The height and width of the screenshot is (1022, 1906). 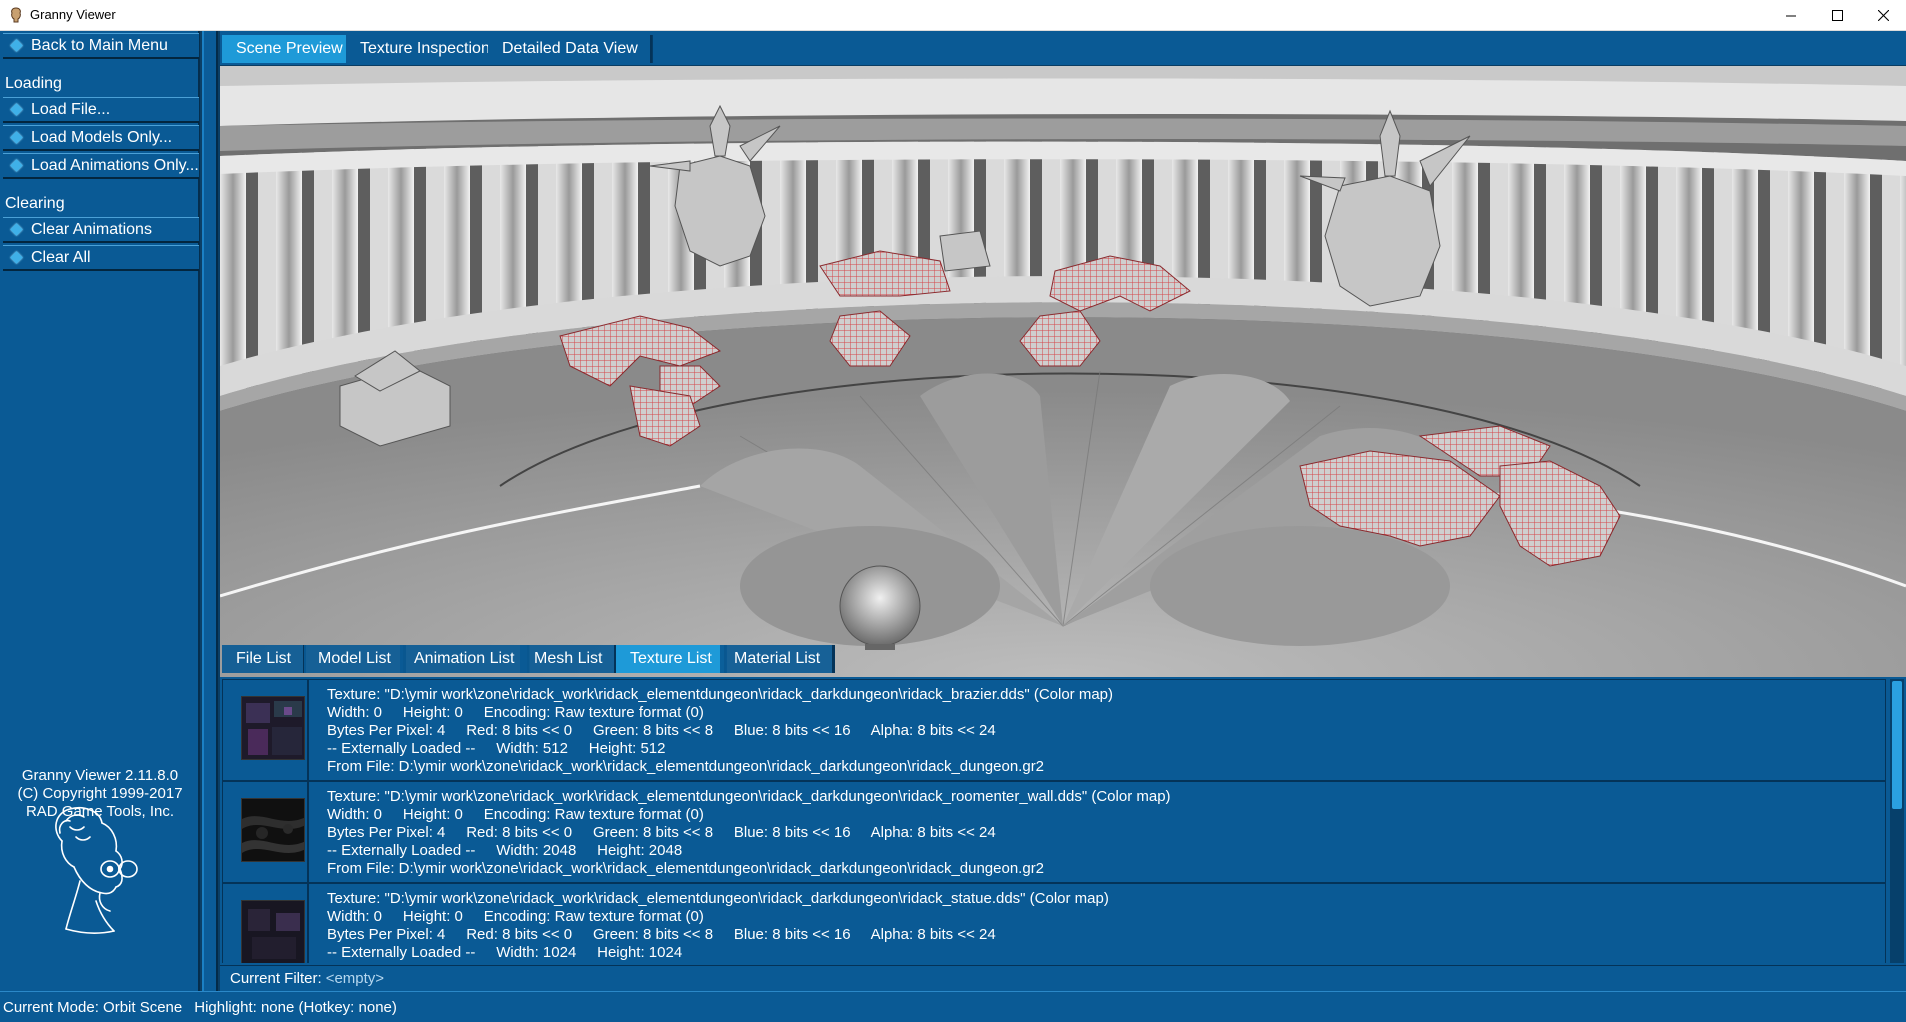 What do you see at coordinates (1897, 745) in the screenshot?
I see `scrollbar-thumb` at bounding box center [1897, 745].